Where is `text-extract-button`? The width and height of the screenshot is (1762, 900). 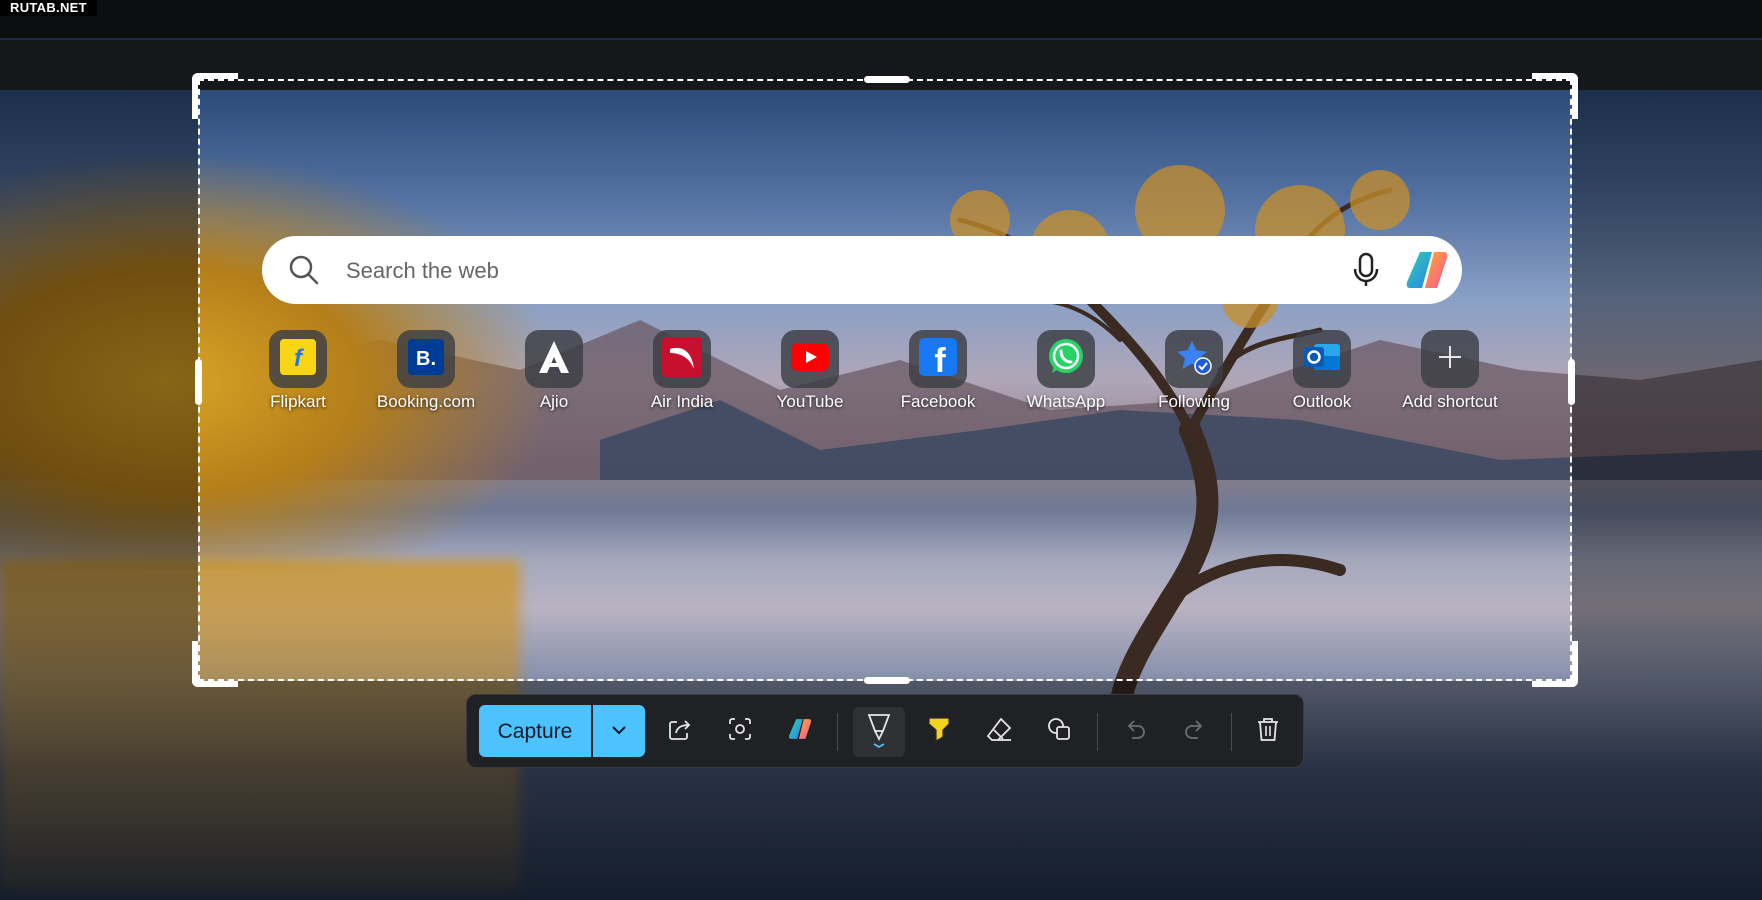
text-extract-button is located at coordinates (740, 731).